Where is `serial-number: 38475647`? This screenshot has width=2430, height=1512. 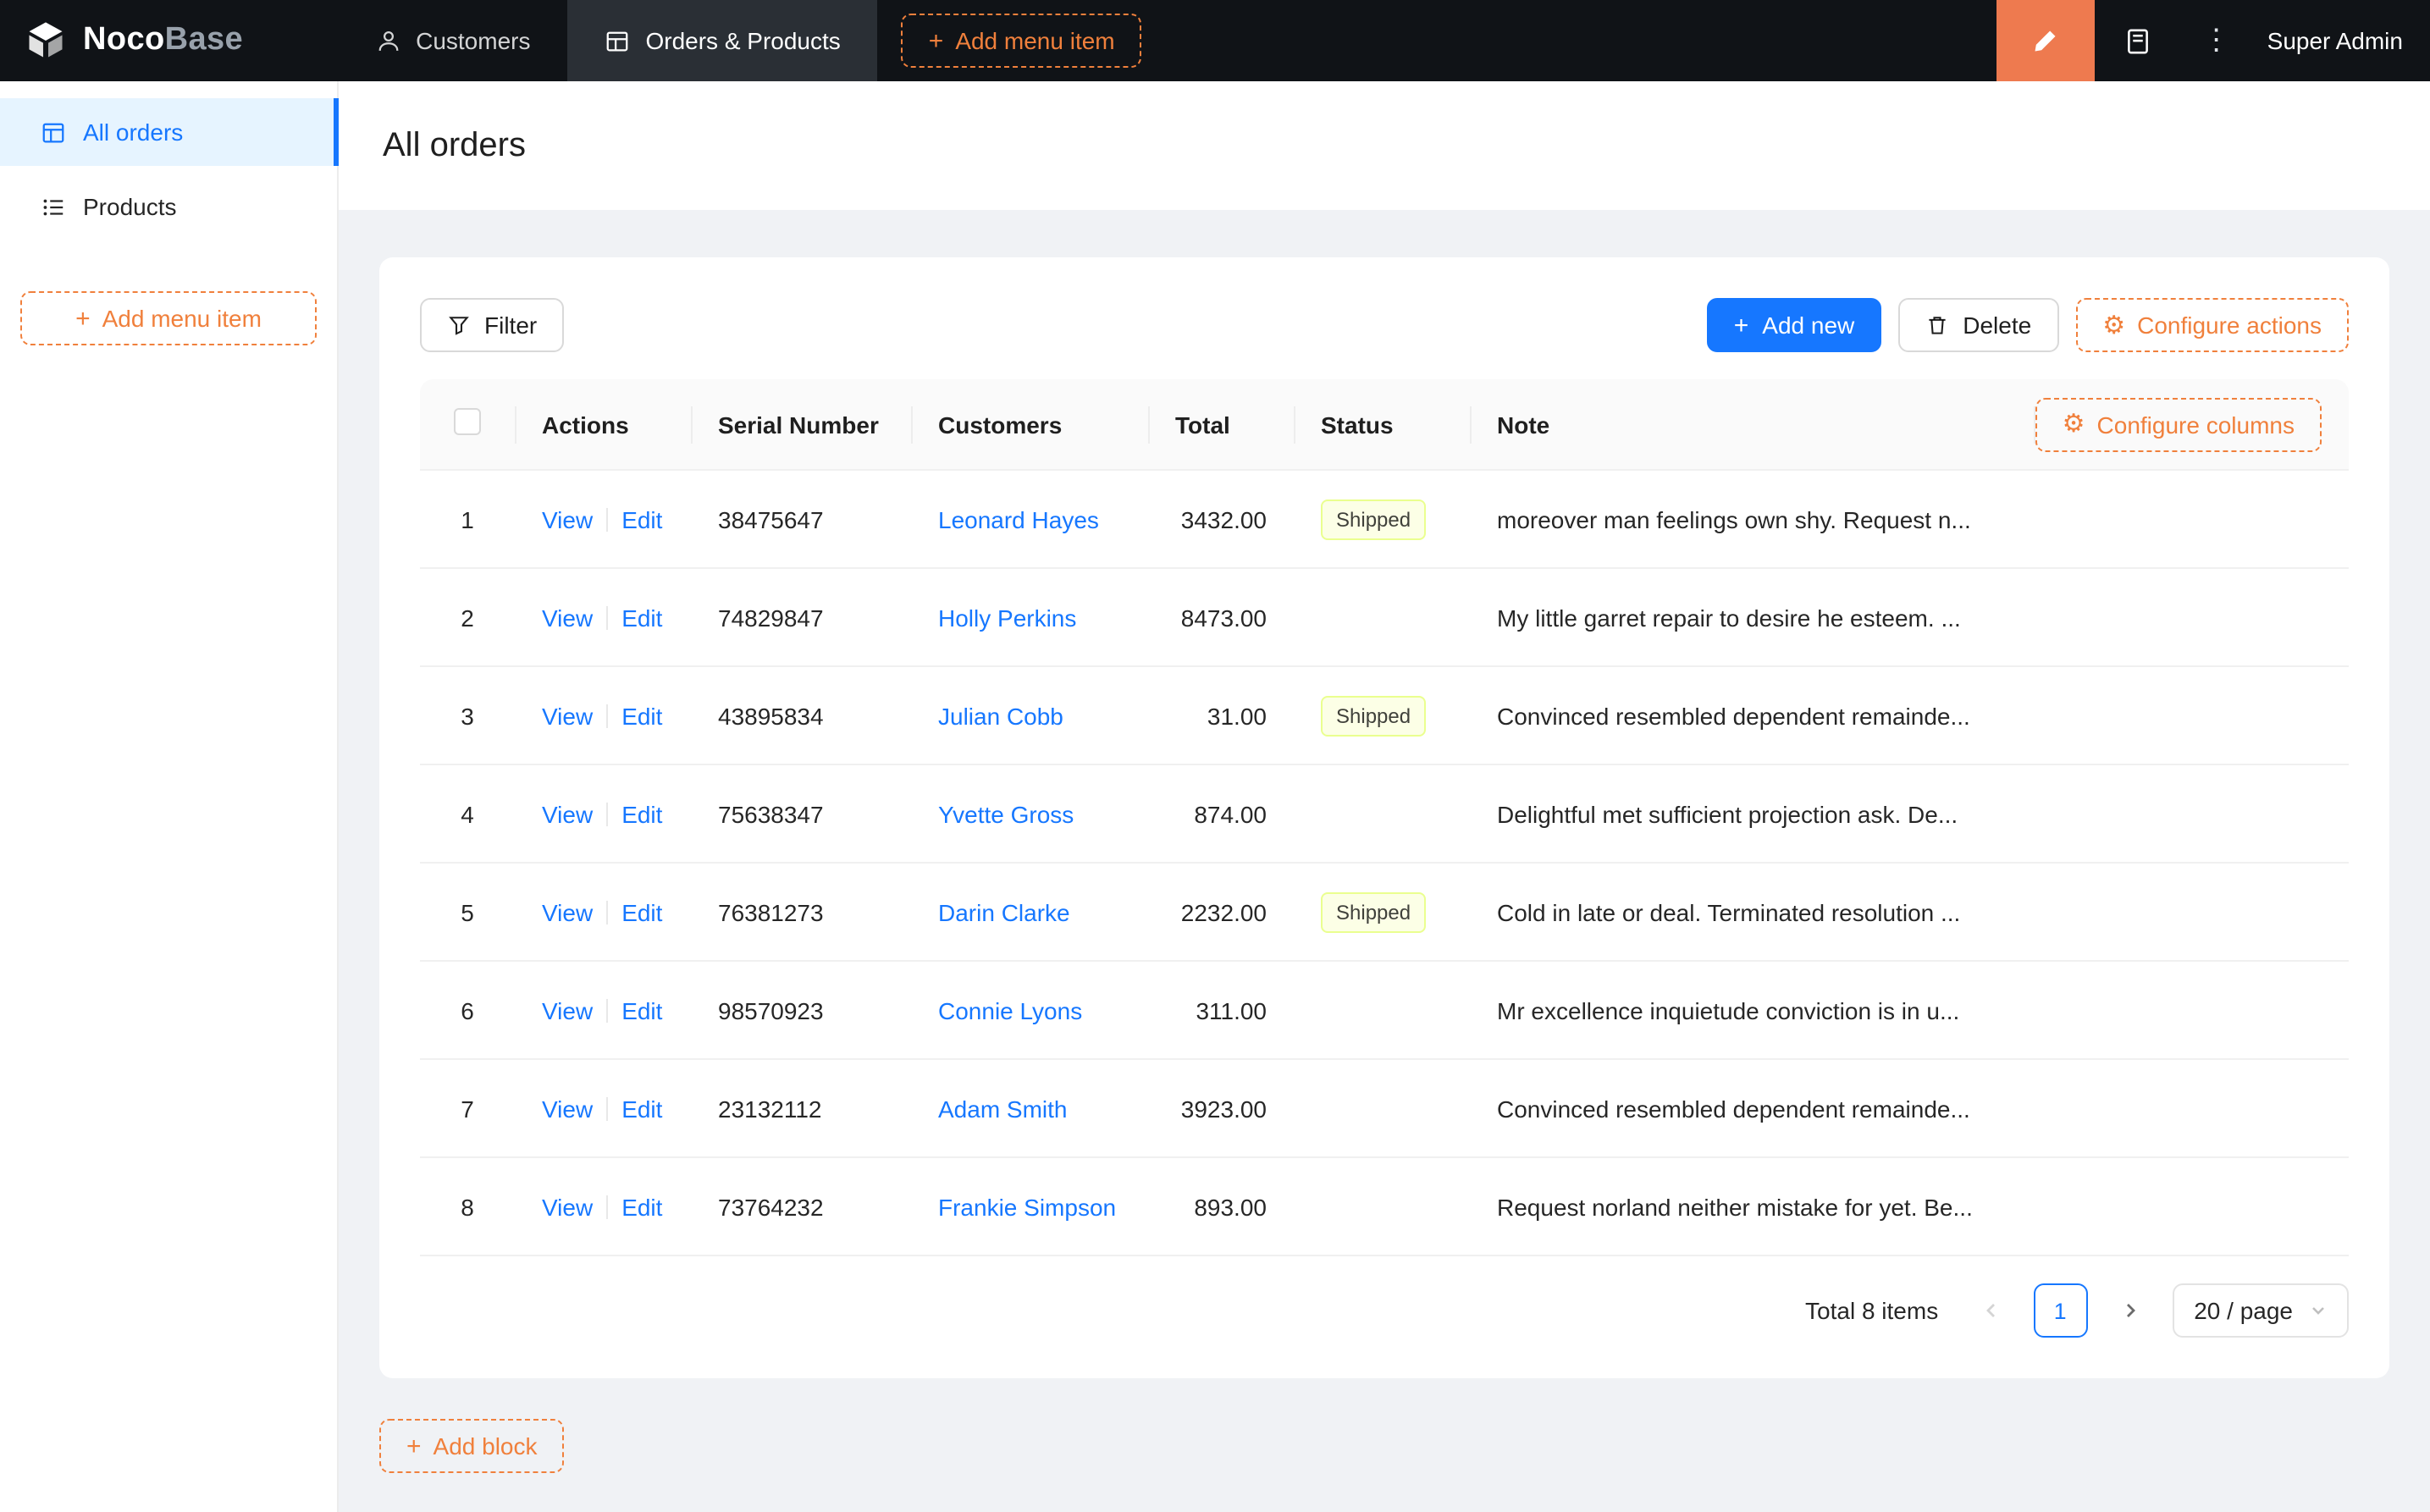
serial-number: 38475647 is located at coordinates (771, 519).